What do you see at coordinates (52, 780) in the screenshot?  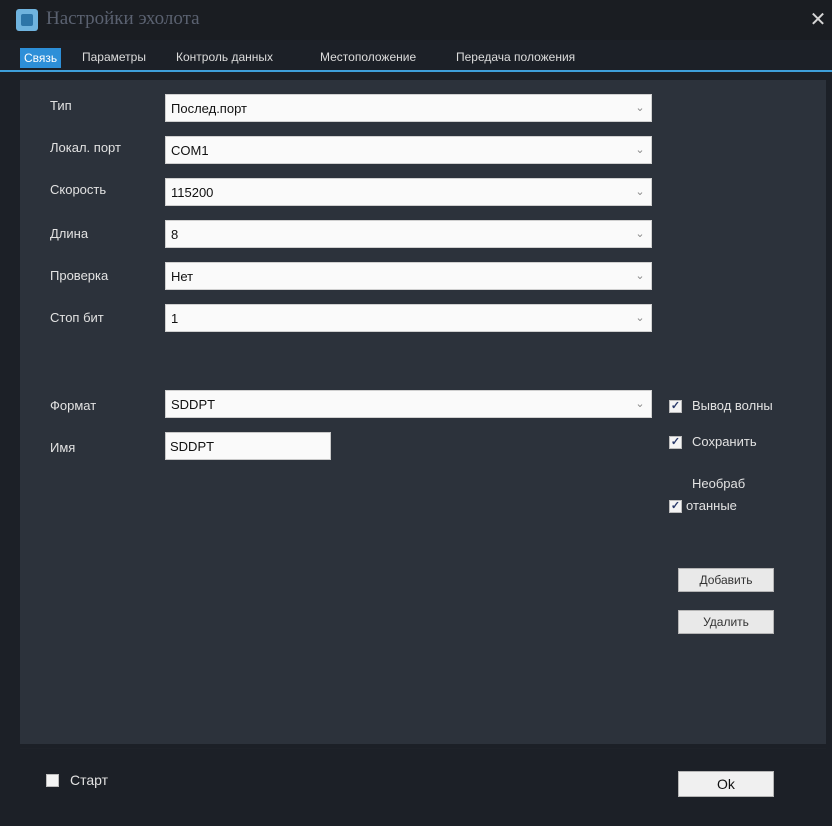 I see `start-checkbox` at bounding box center [52, 780].